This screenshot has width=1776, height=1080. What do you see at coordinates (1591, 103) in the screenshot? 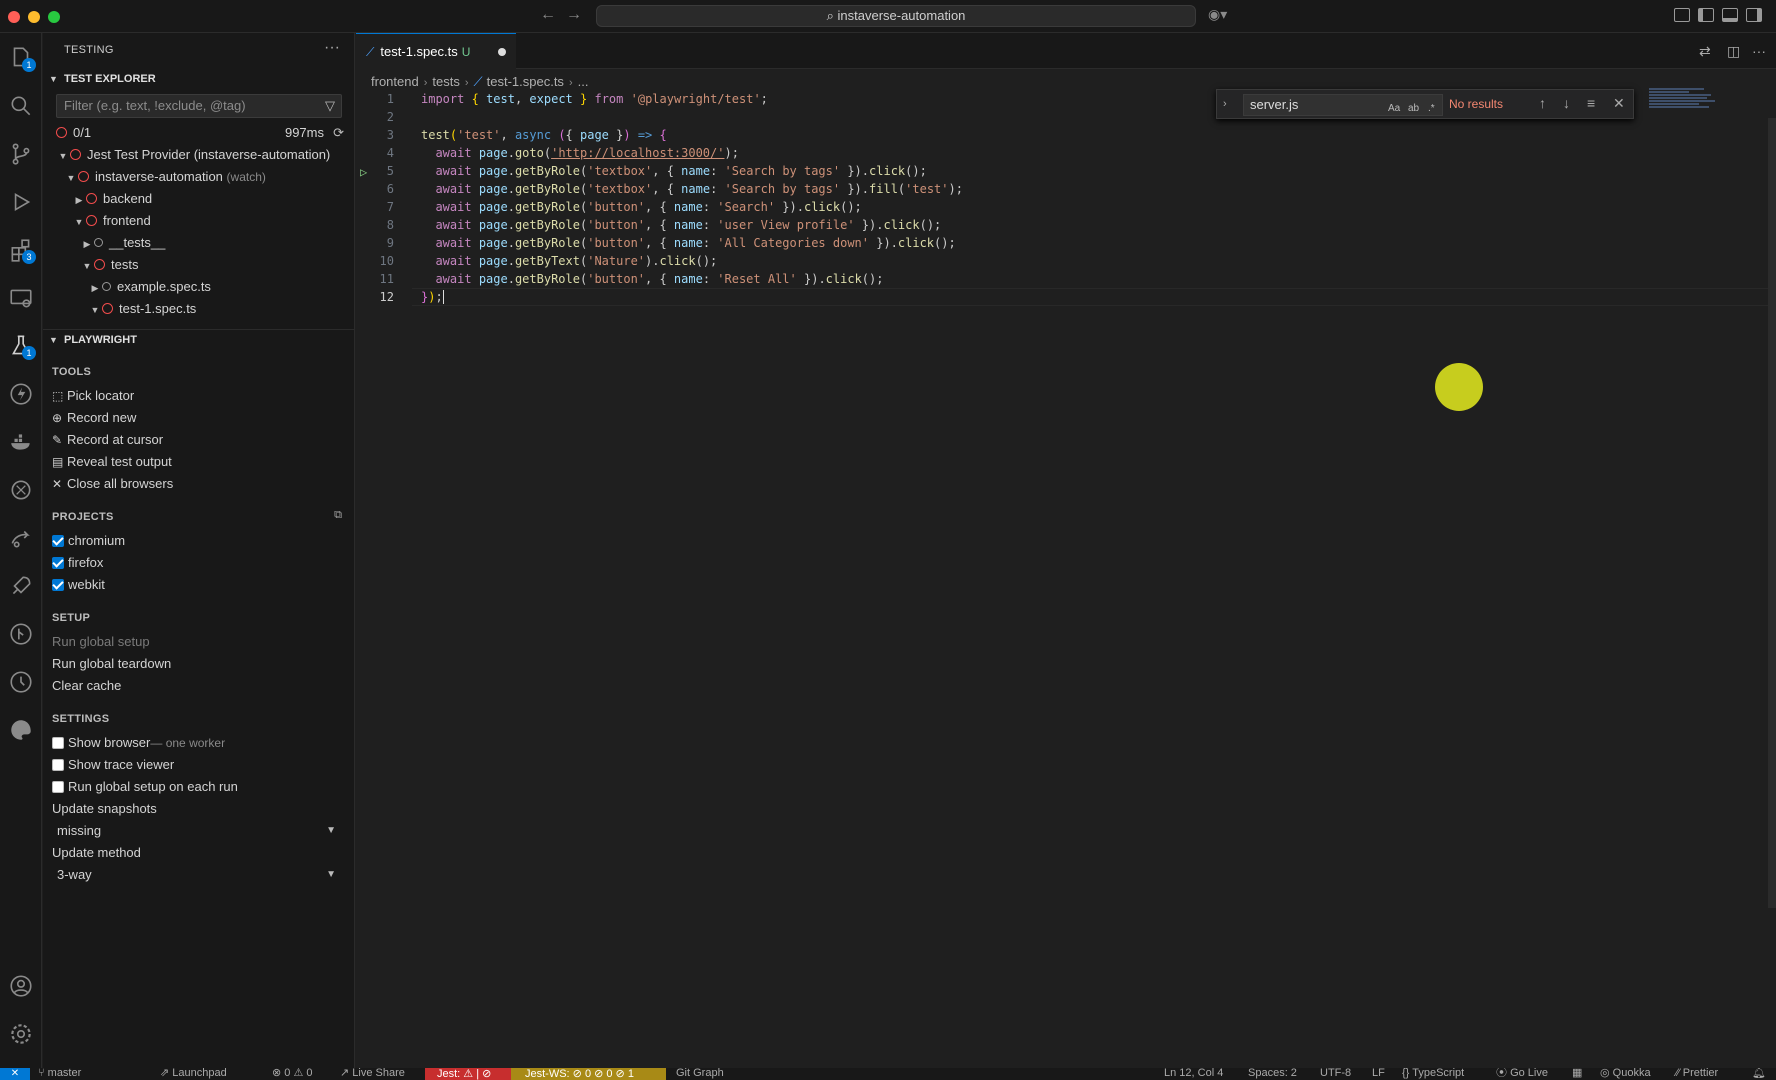
I see `find-in-selection-icon: ≡` at bounding box center [1591, 103].